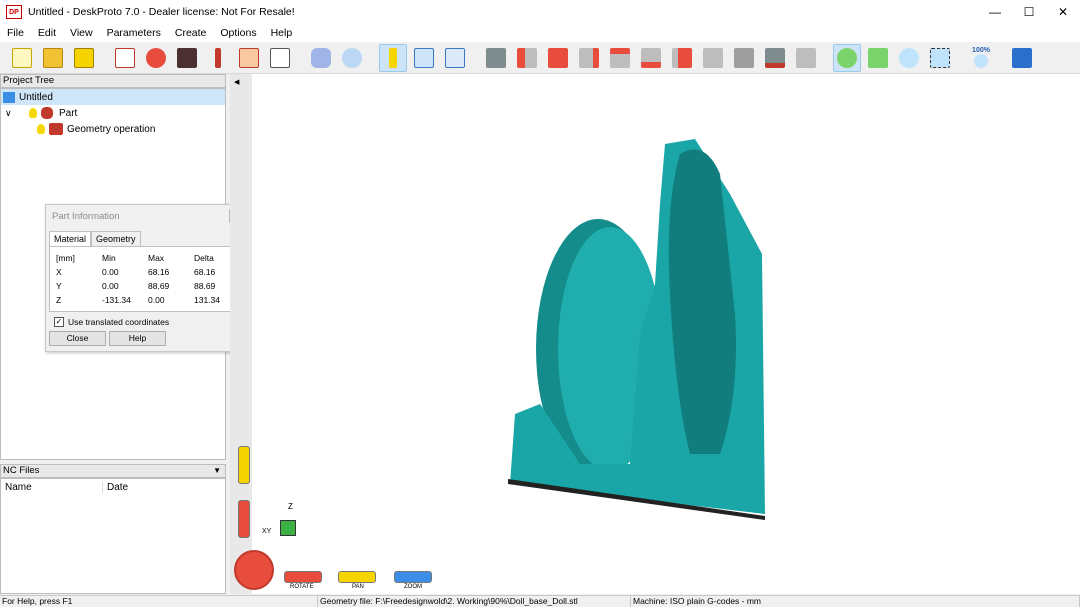  What do you see at coordinates (909, 58) in the screenshot?
I see `zoom-in-button` at bounding box center [909, 58].